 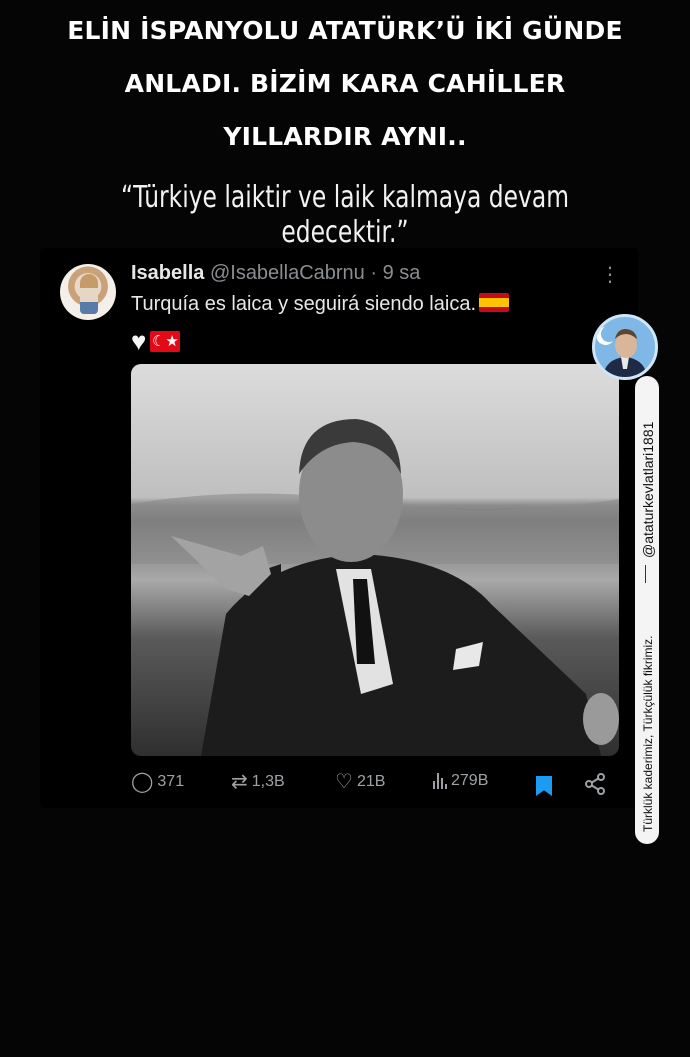 I want to click on tweet-text: Turquía es laica y seguirá siendo laica., so click(x=320, y=304).